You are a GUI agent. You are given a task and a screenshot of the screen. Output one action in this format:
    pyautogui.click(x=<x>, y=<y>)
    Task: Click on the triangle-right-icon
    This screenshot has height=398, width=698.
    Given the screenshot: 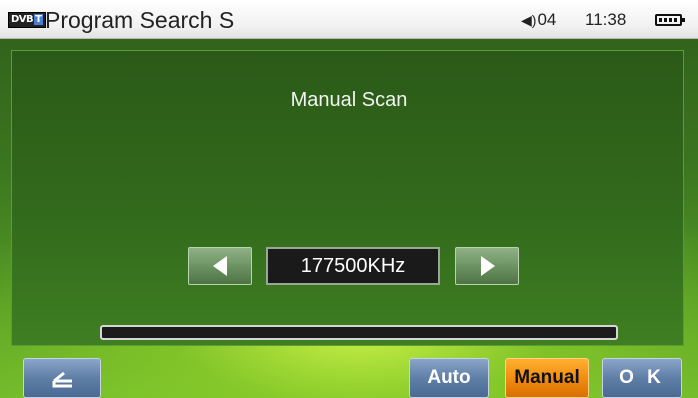 What is the action you would take?
    pyautogui.click(x=488, y=266)
    